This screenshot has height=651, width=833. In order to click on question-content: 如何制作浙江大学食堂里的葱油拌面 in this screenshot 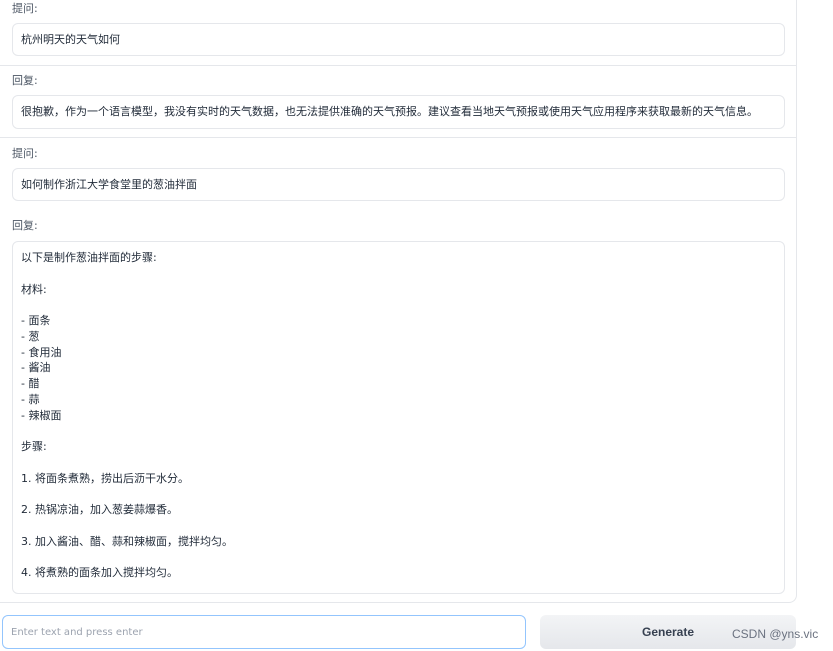, I will do `click(109, 184)`.